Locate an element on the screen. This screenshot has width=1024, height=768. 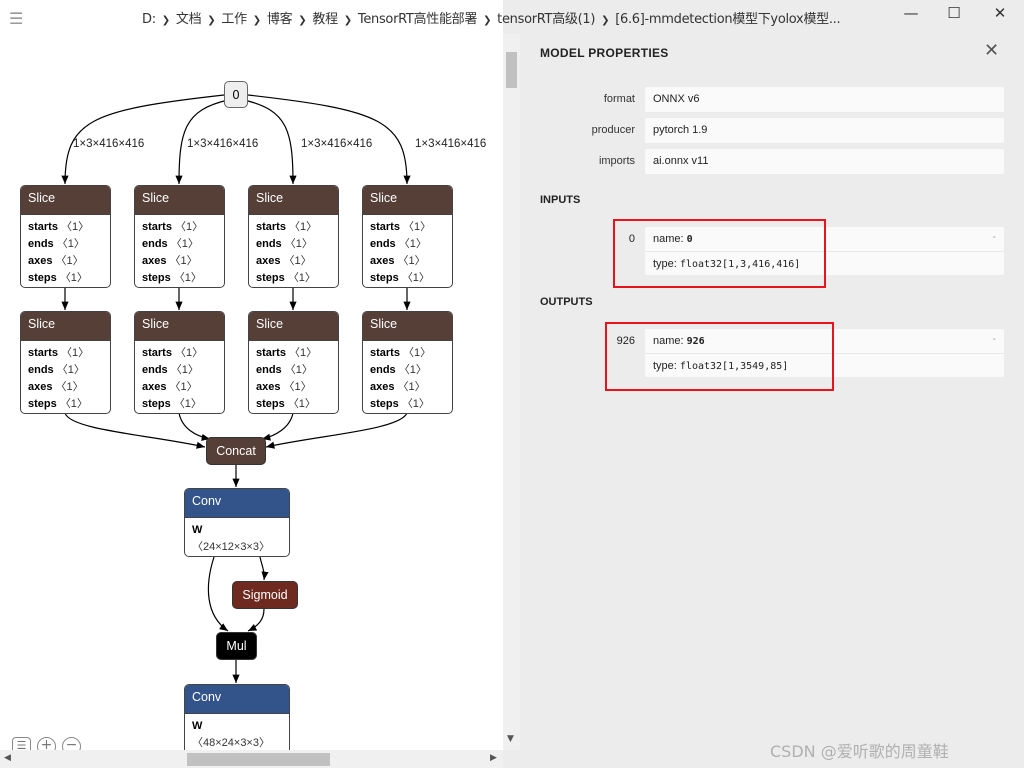
property-value: pytorch 1.9 is located at coordinates (824, 130).